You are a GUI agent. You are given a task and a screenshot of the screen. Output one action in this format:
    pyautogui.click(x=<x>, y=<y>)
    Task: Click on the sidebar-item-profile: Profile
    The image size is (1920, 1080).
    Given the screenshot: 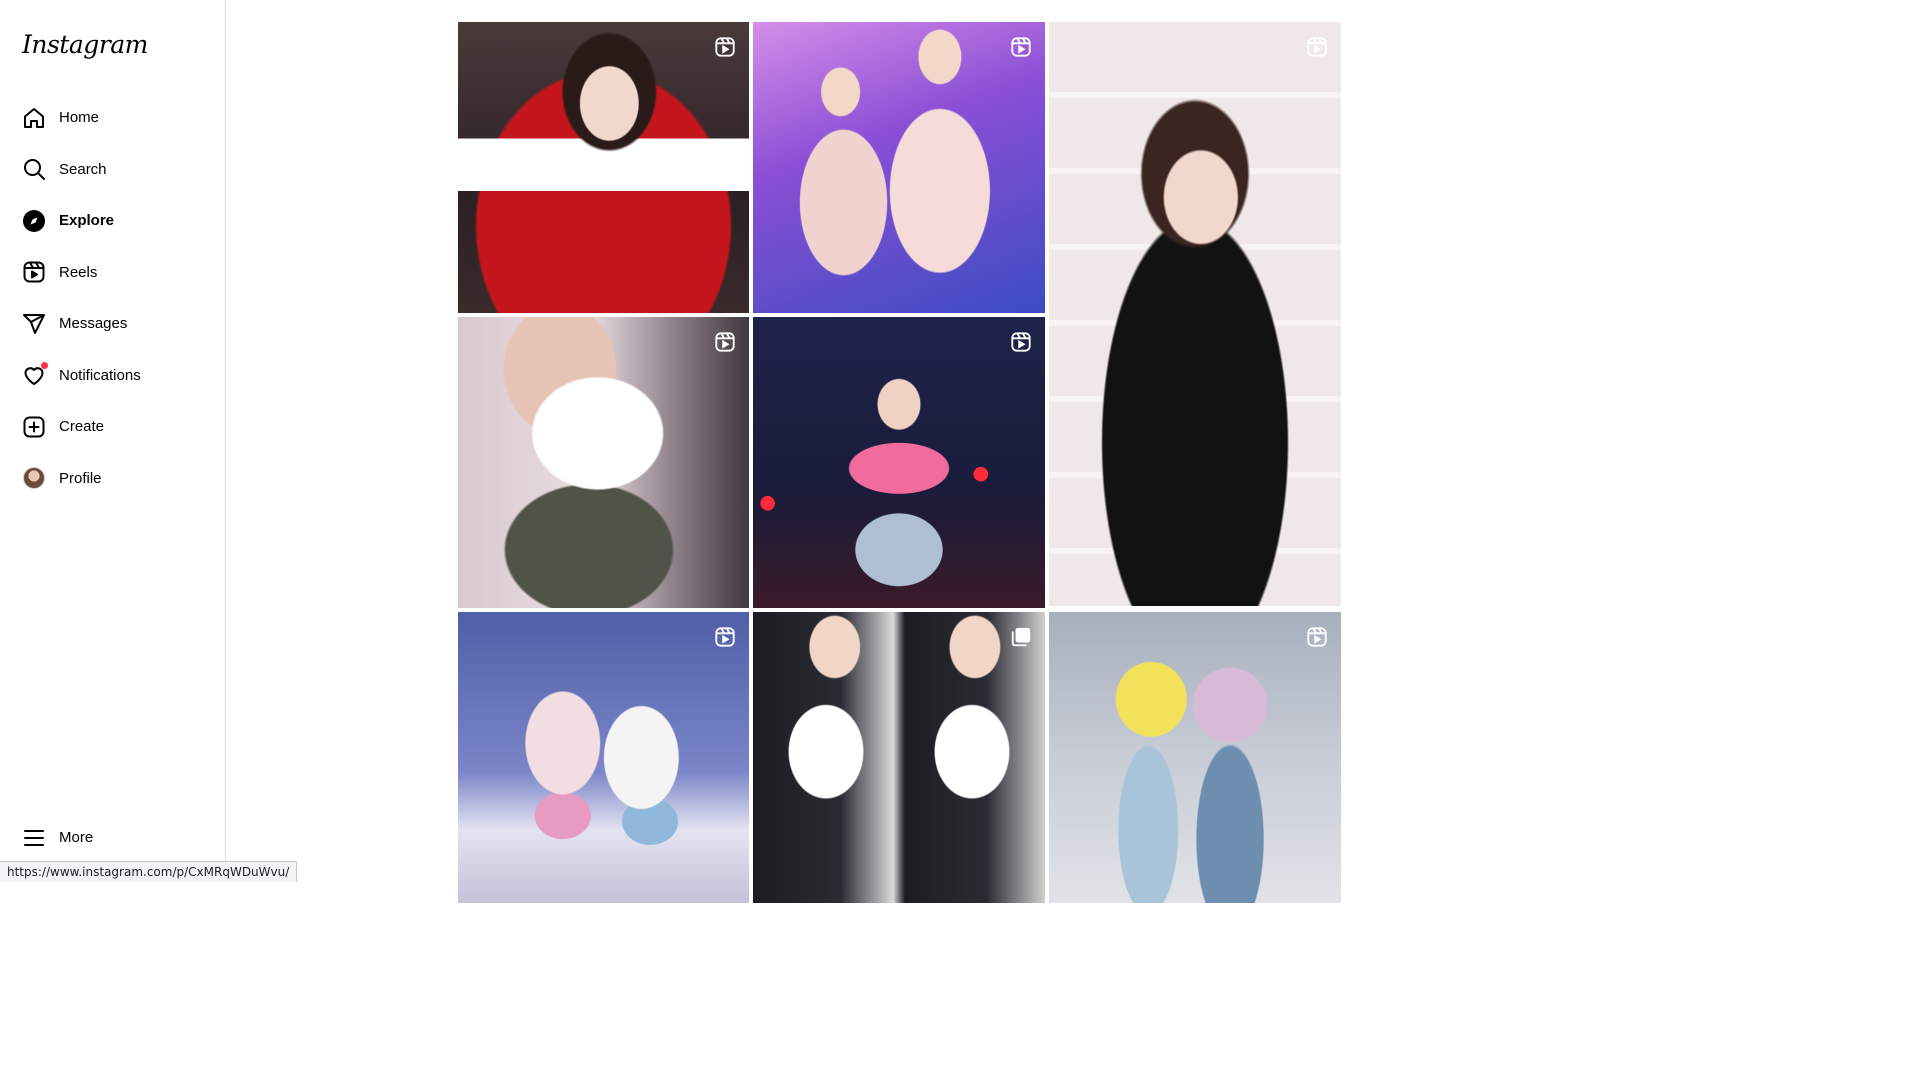 What is the action you would take?
    pyautogui.click(x=112, y=479)
    